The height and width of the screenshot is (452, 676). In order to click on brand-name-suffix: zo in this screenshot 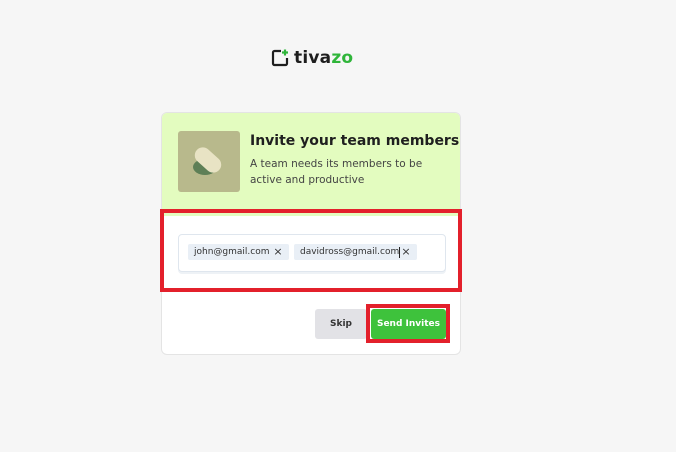, I will do `click(342, 58)`.